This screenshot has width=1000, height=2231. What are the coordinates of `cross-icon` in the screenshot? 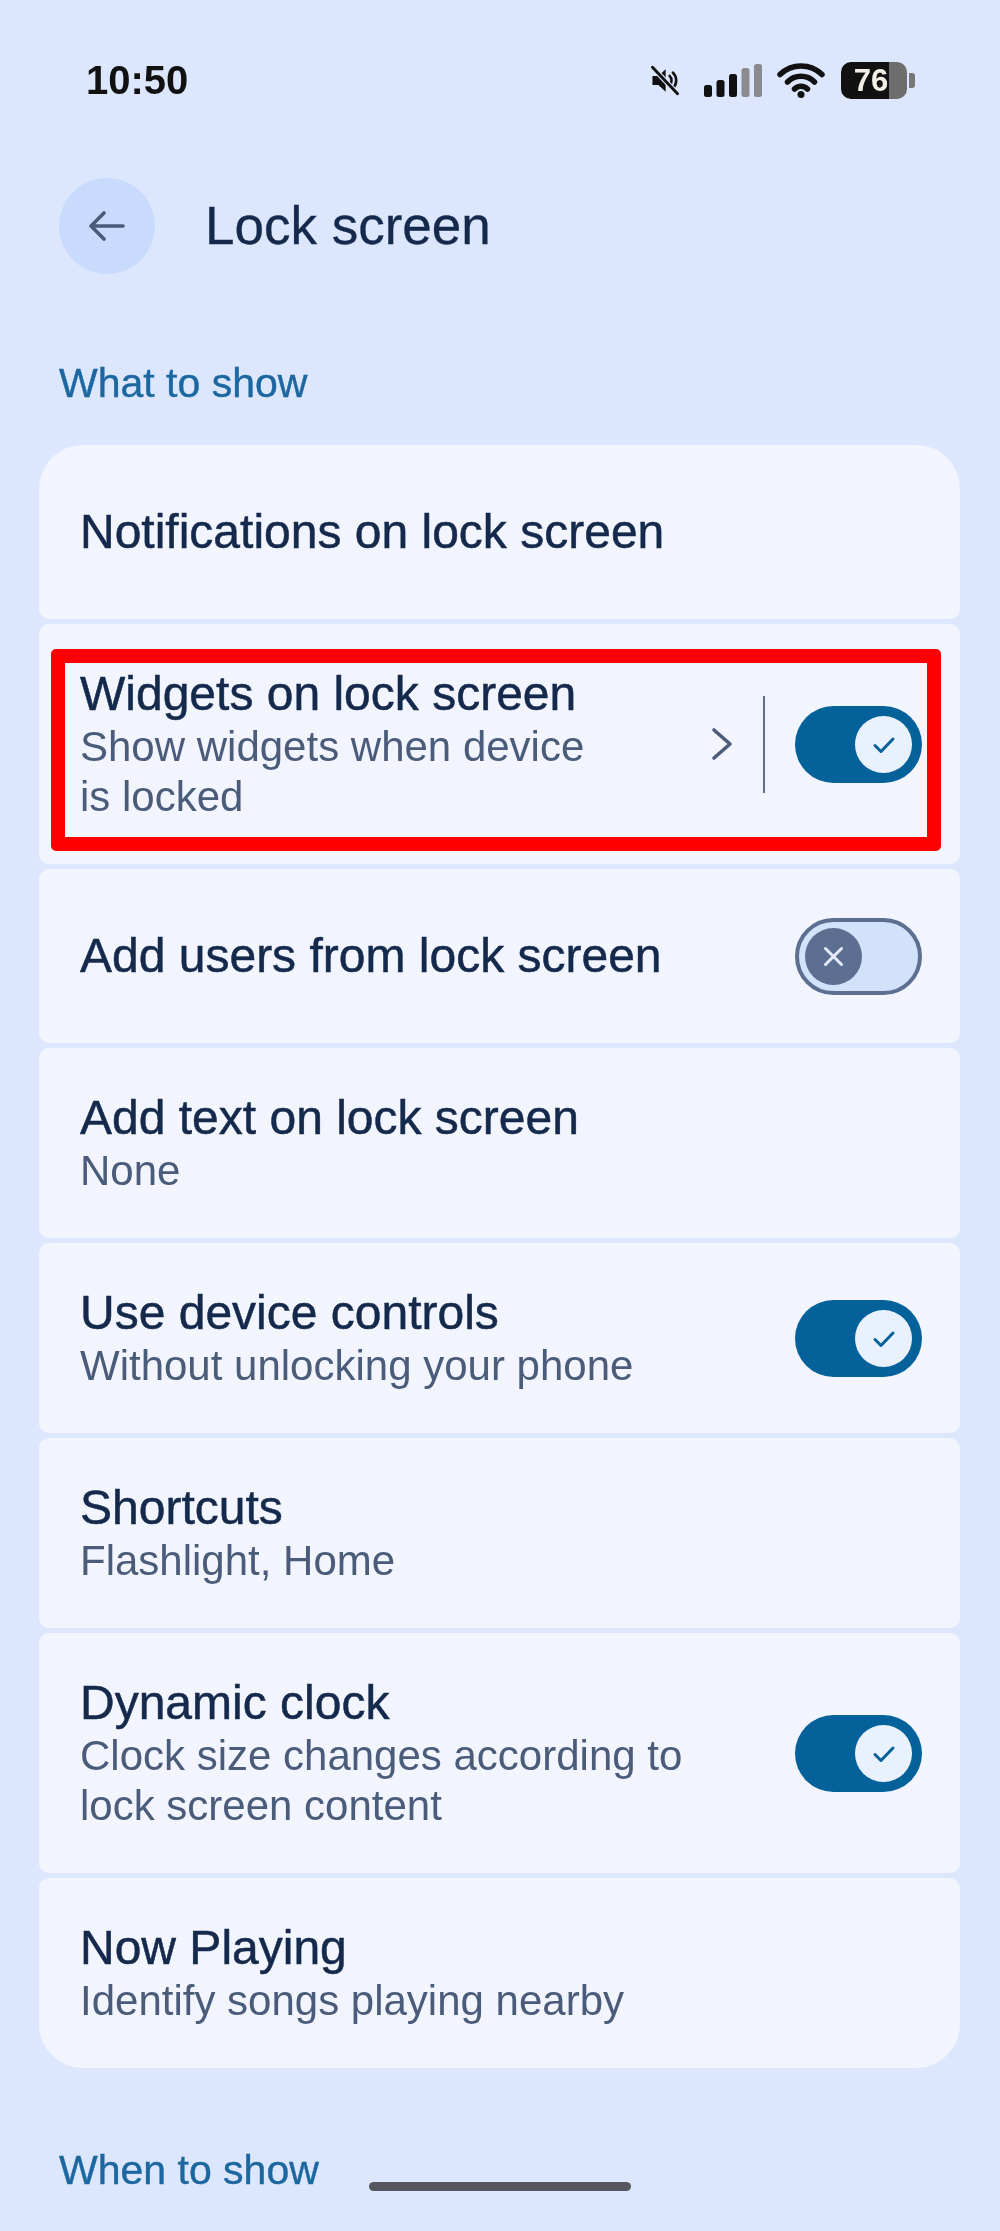 It's located at (833, 956).